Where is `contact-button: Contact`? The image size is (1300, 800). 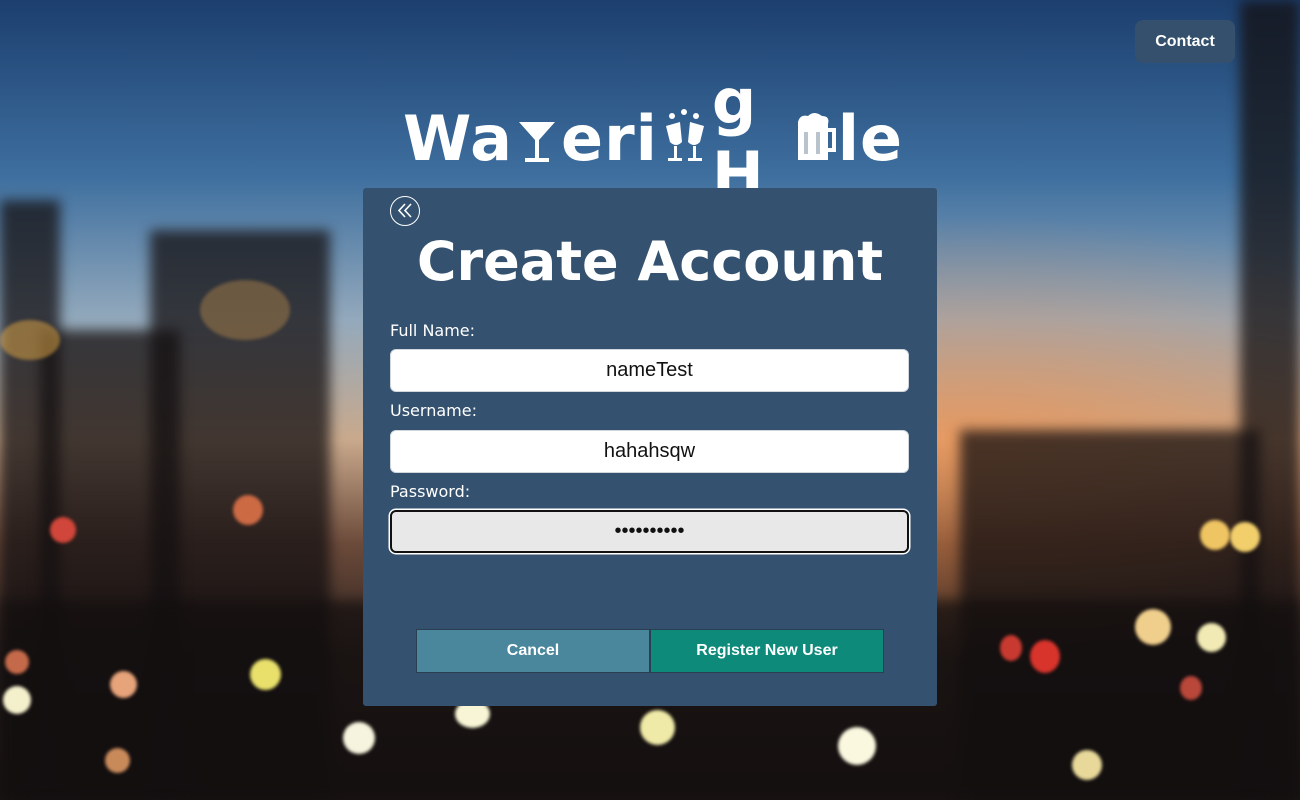
contact-button: Contact is located at coordinates (1185, 41).